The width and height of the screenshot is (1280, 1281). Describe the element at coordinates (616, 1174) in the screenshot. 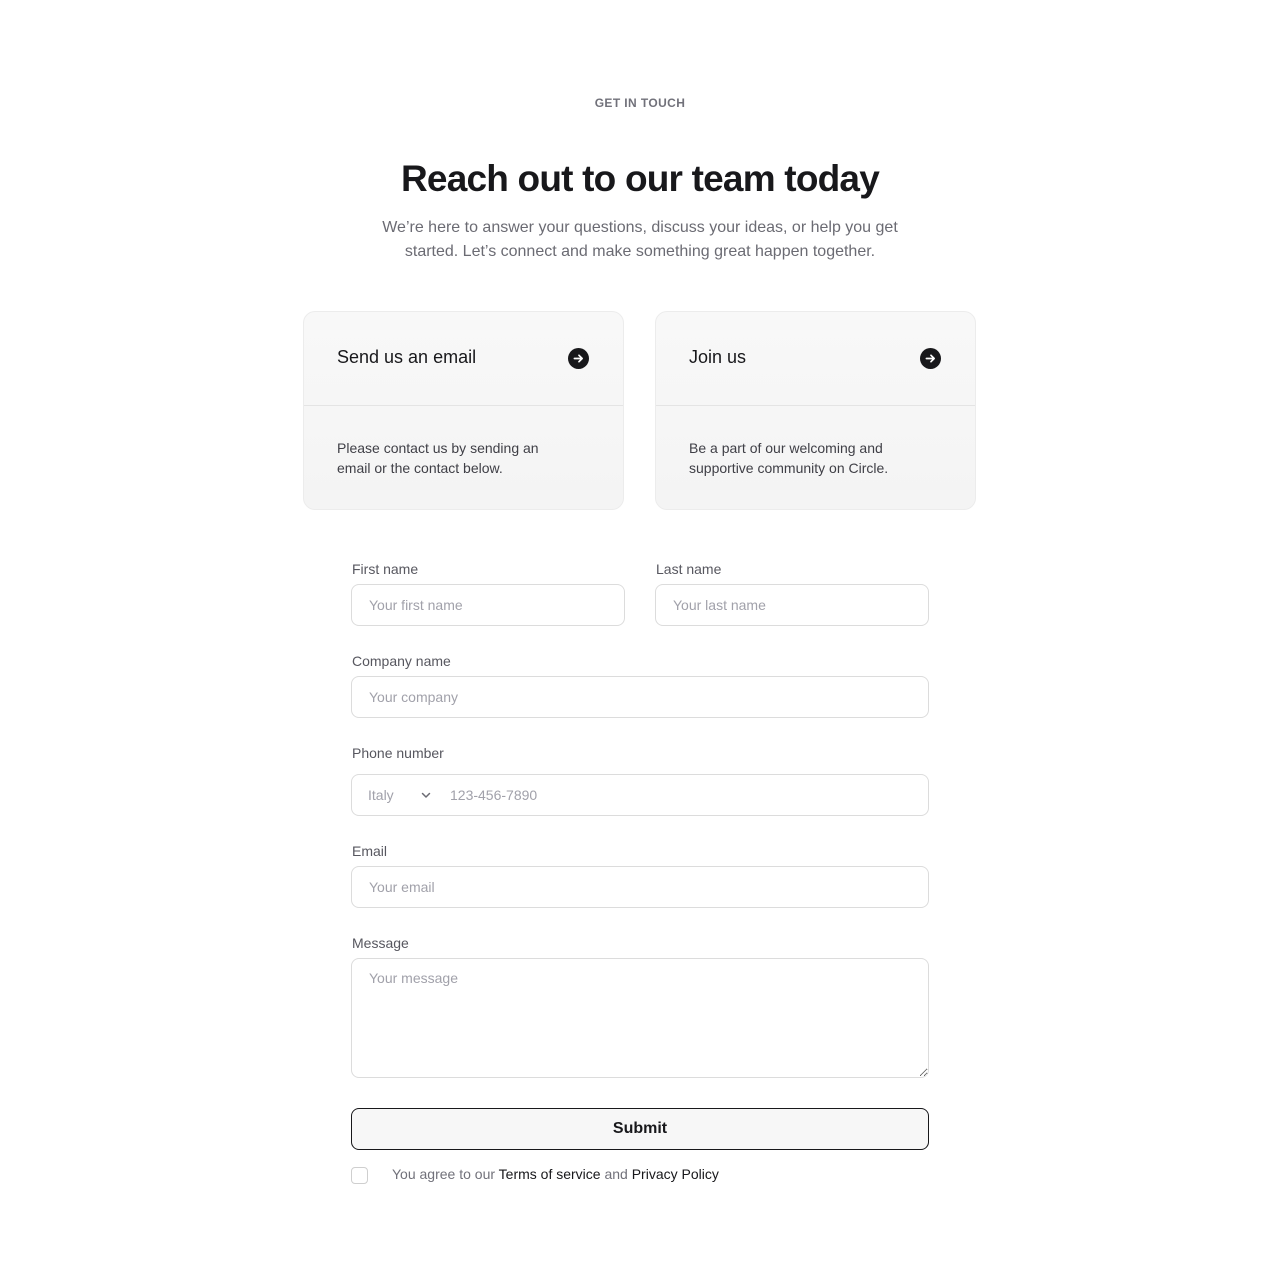

I see `agreement-connector: and` at that location.